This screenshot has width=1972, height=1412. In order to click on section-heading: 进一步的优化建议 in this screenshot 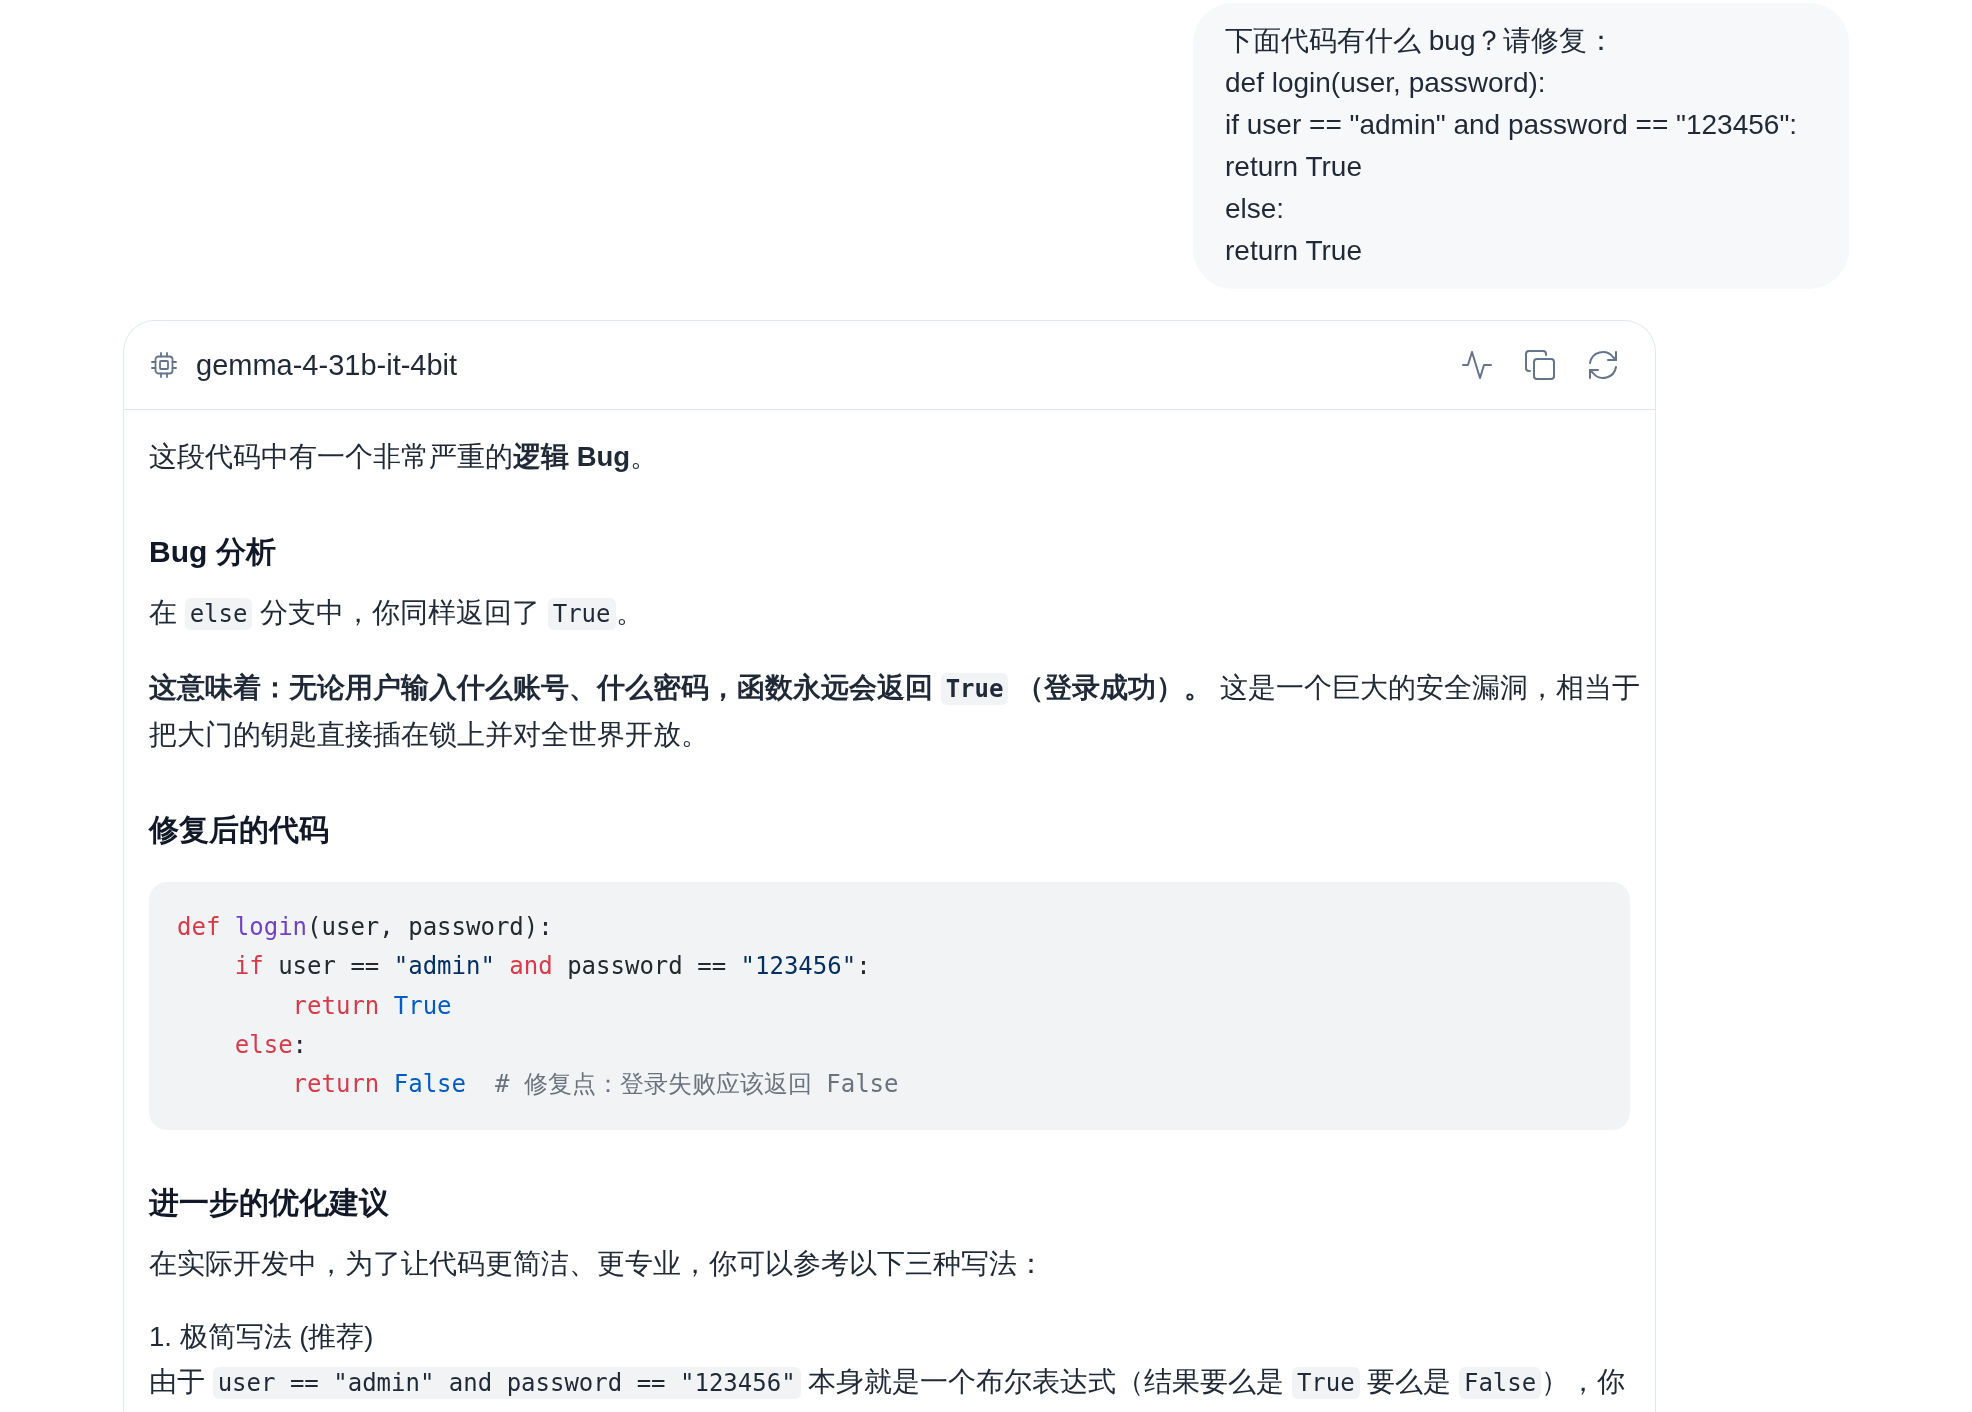, I will do `click(269, 1203)`.